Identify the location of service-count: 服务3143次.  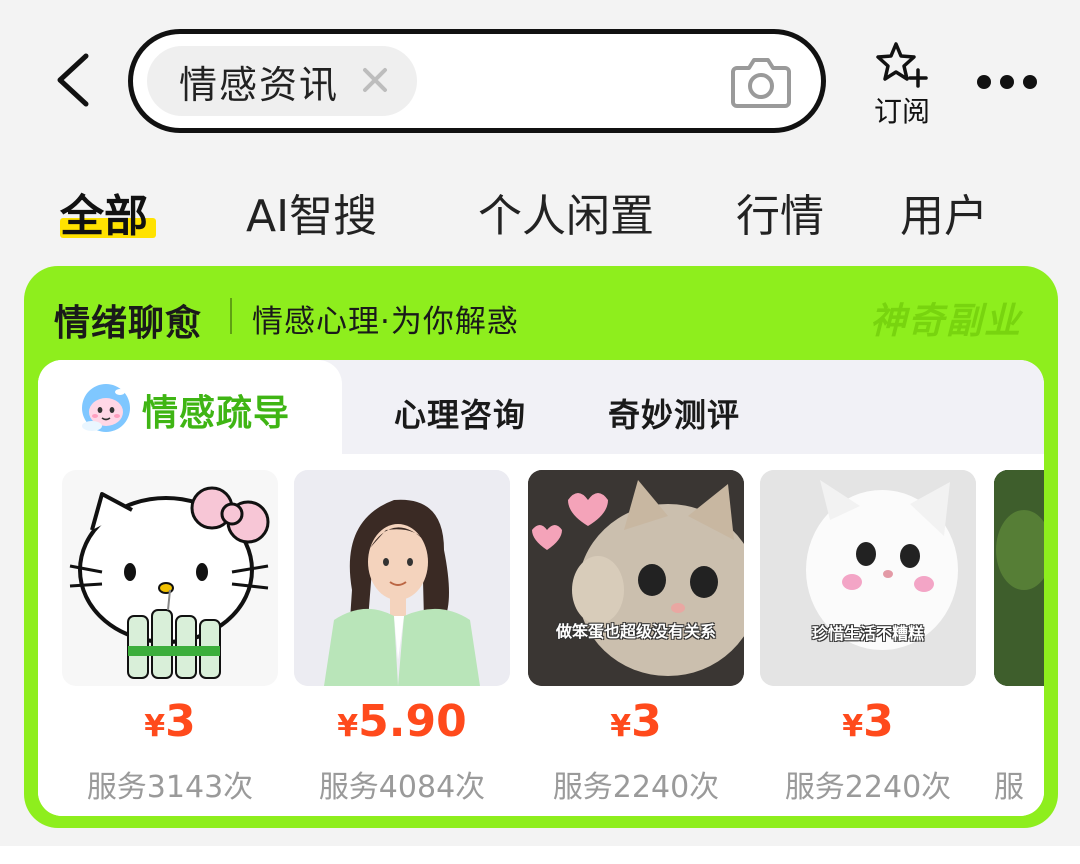
(170, 787).